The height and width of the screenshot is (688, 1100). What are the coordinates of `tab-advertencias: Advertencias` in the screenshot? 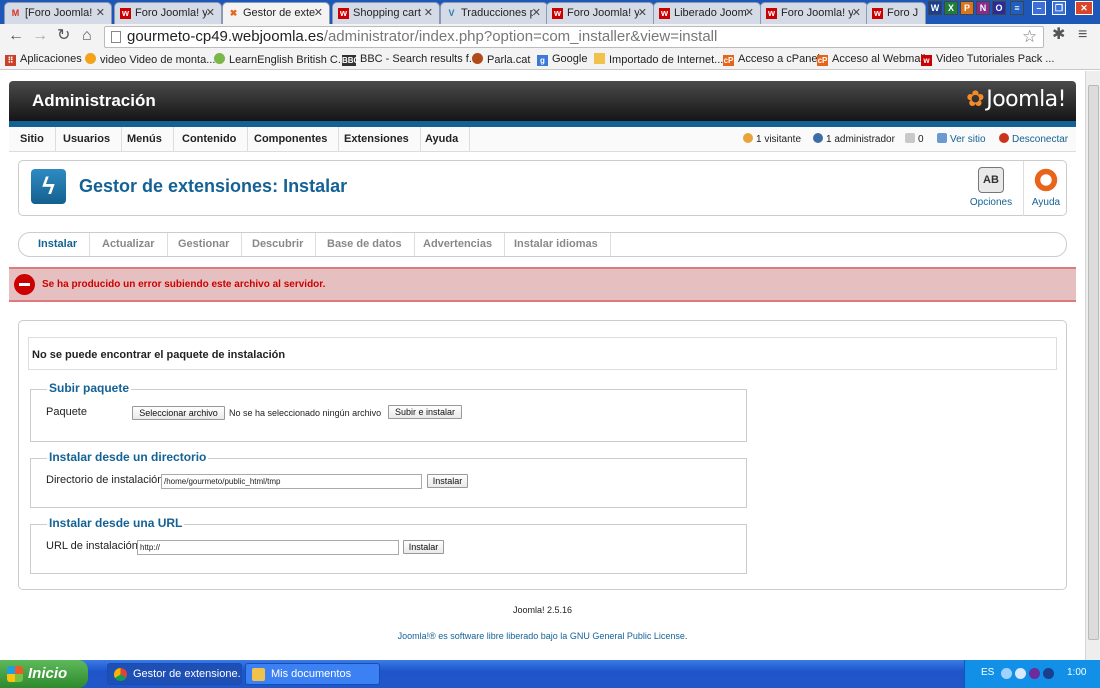 It's located at (458, 244).